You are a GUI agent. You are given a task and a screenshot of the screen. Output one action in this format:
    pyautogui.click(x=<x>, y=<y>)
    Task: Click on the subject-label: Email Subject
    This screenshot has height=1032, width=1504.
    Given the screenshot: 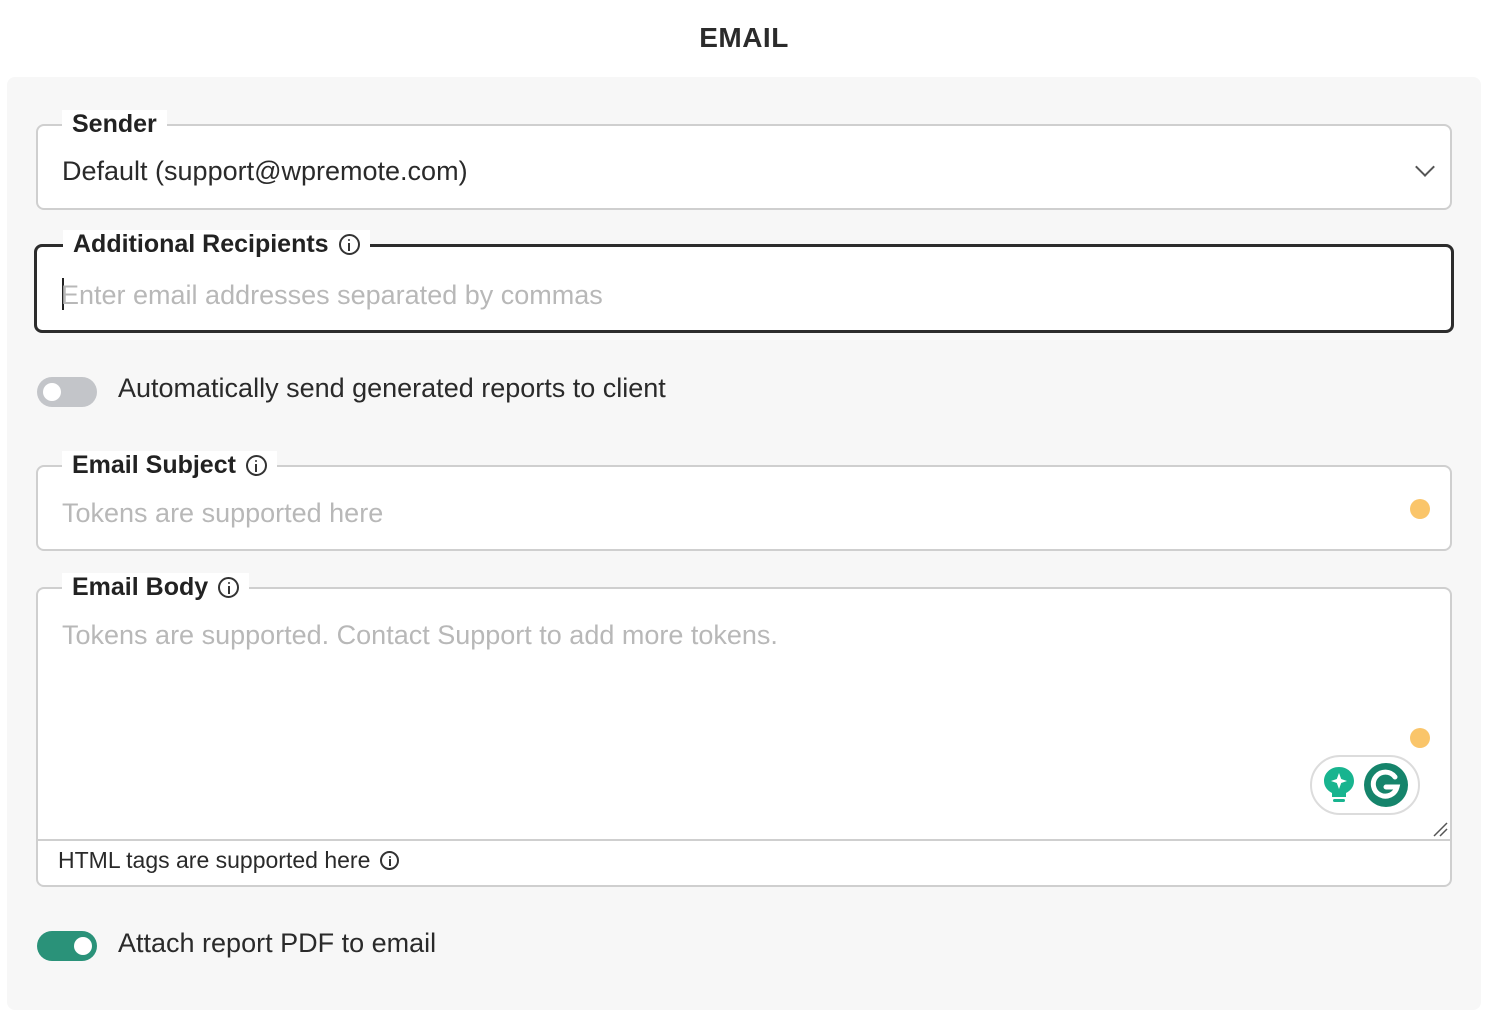 What is the action you would take?
    pyautogui.click(x=154, y=465)
    